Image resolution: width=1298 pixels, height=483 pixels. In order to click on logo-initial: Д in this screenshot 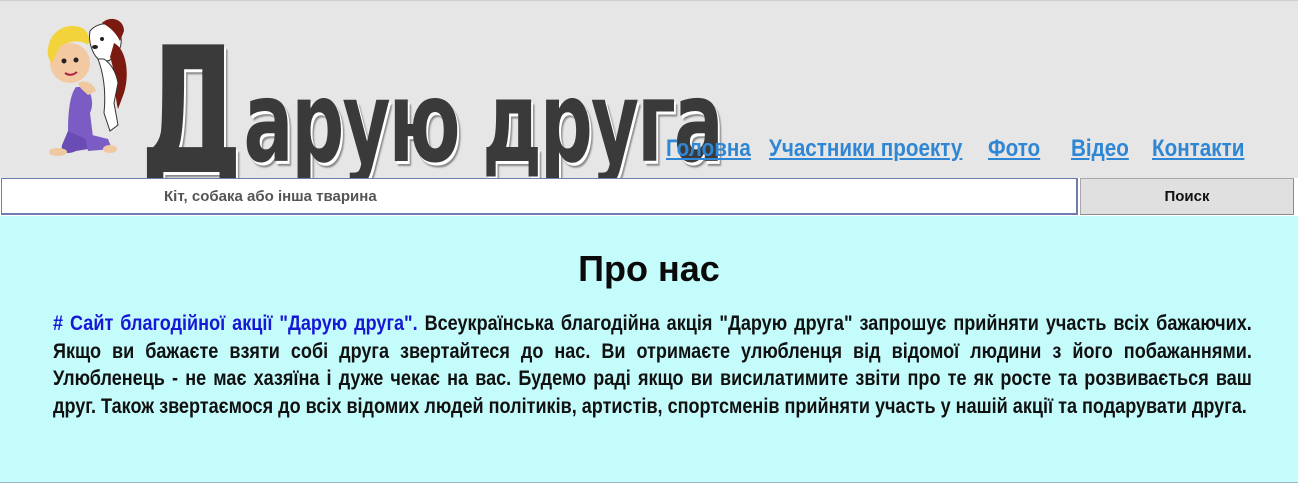, I will do `click(191, 112)`.